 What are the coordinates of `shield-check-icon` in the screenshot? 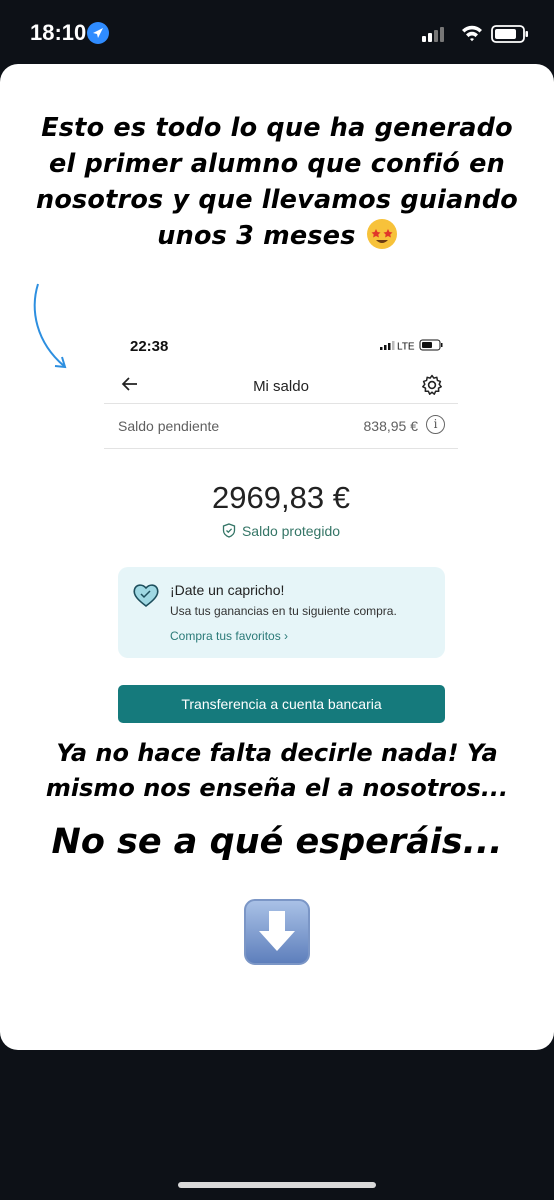 It's located at (229, 530).